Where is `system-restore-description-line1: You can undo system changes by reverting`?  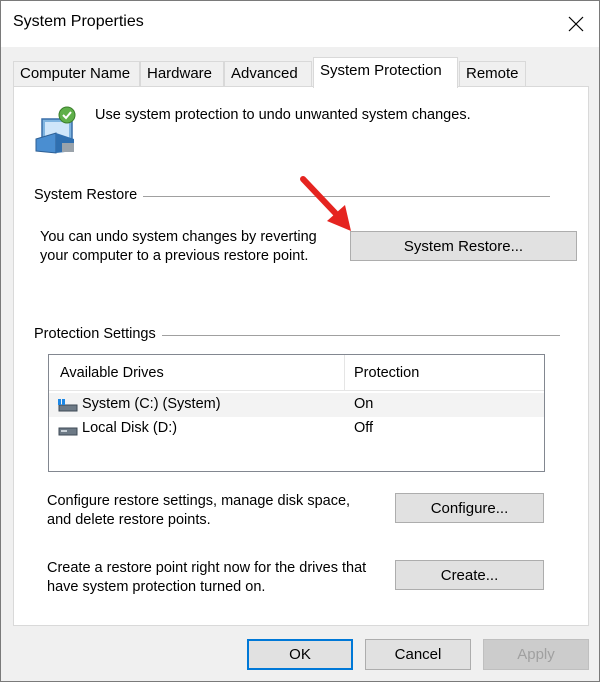 system-restore-description-line1: You can undo system changes by reverting is located at coordinates (178, 237).